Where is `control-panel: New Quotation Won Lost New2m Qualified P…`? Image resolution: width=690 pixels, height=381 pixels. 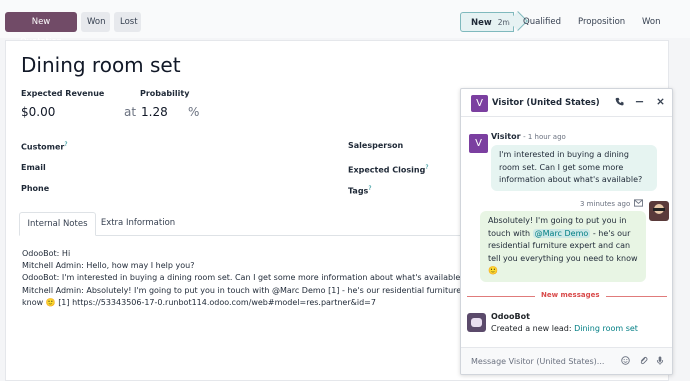
control-panel: New Quotation Won Lost New2m Qualified P… is located at coordinates (345, 23).